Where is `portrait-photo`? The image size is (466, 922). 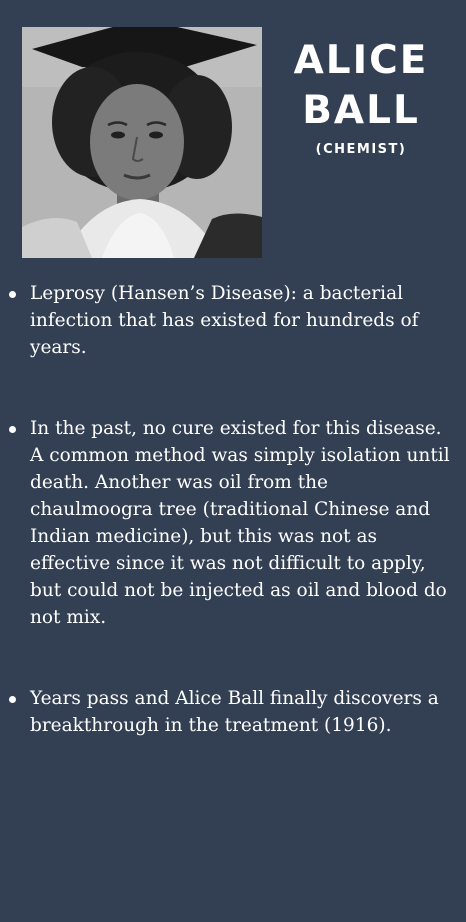 portrait-photo is located at coordinates (142, 142).